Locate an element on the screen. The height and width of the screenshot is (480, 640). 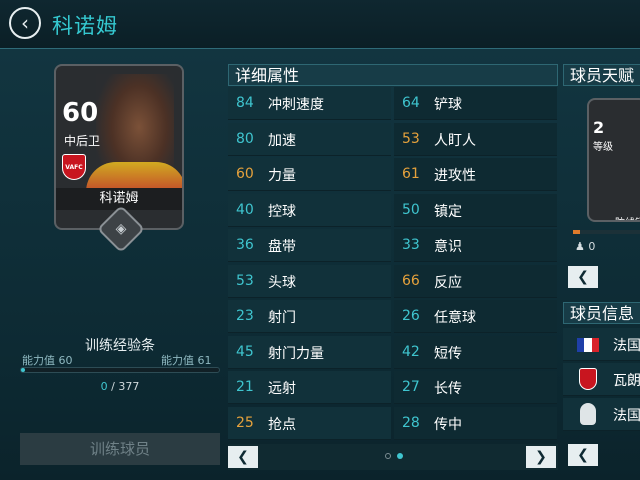
attribute-name: 人盯人 is located at coordinates (455, 140).